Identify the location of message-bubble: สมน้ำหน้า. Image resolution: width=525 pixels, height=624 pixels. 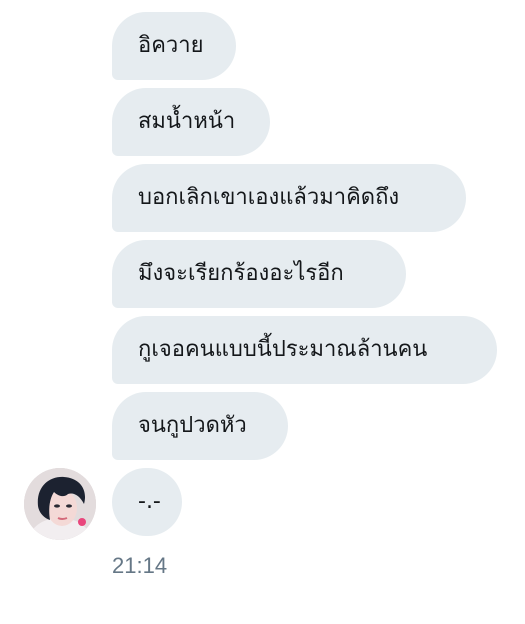
(191, 122).